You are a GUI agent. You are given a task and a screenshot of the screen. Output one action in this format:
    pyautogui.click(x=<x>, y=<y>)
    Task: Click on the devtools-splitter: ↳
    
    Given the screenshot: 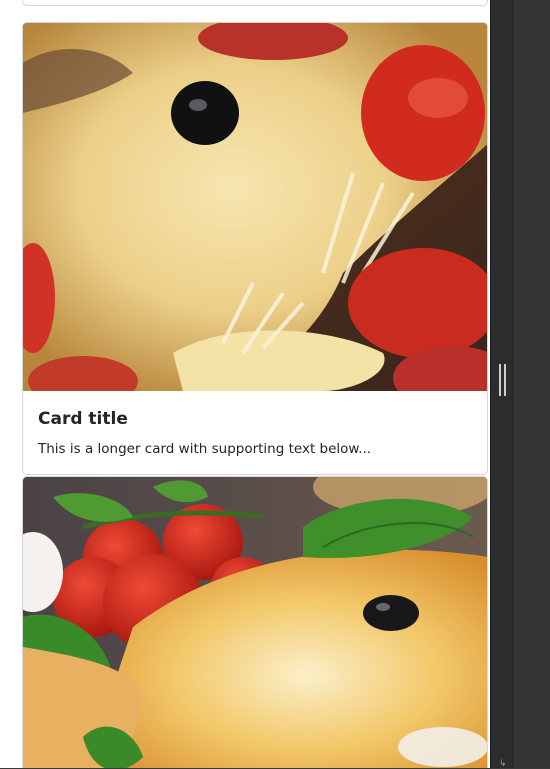 What is the action you would take?
    pyautogui.click(x=502, y=384)
    